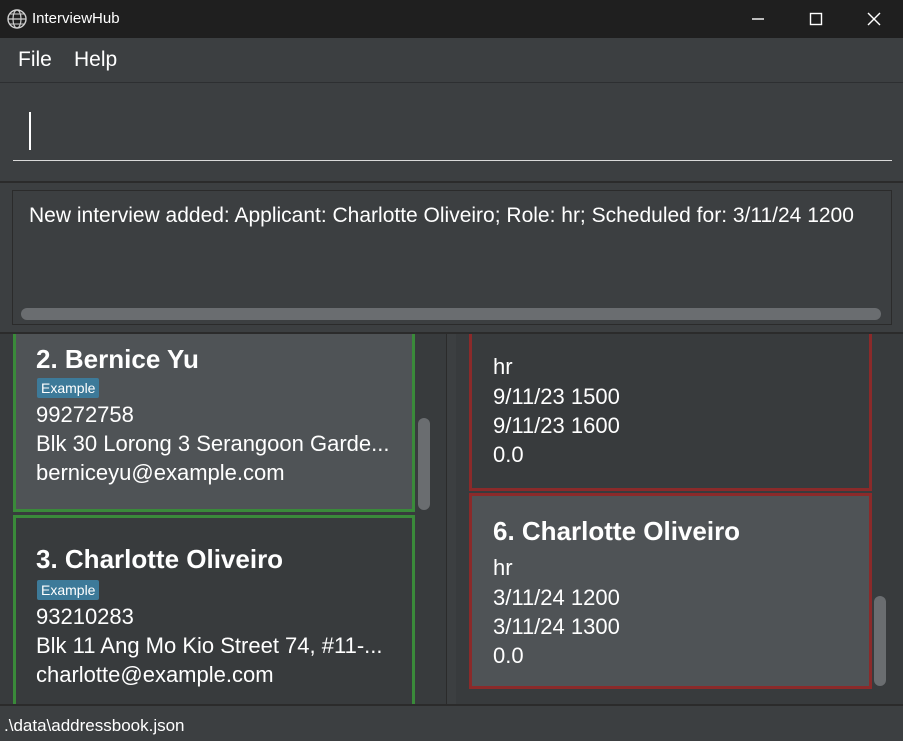  Describe the element at coordinates (117, 359) in the screenshot. I see `person-name: 2. Bernice Yu` at that location.